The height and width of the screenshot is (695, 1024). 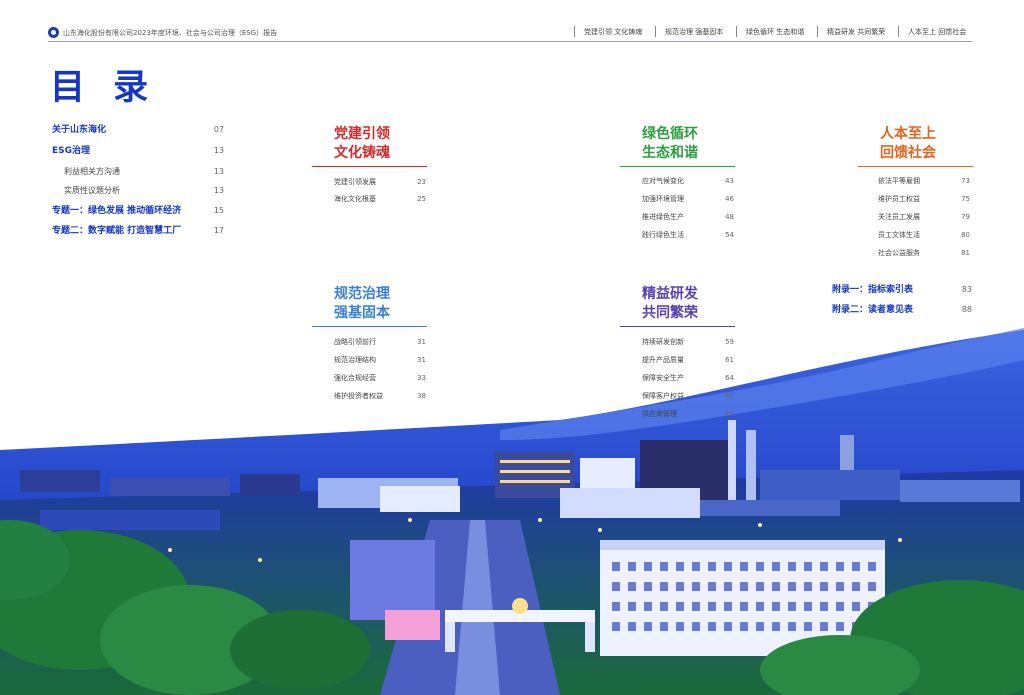 I want to click on section-5-header: 5 人本至上 回馈社会, so click(x=902, y=150).